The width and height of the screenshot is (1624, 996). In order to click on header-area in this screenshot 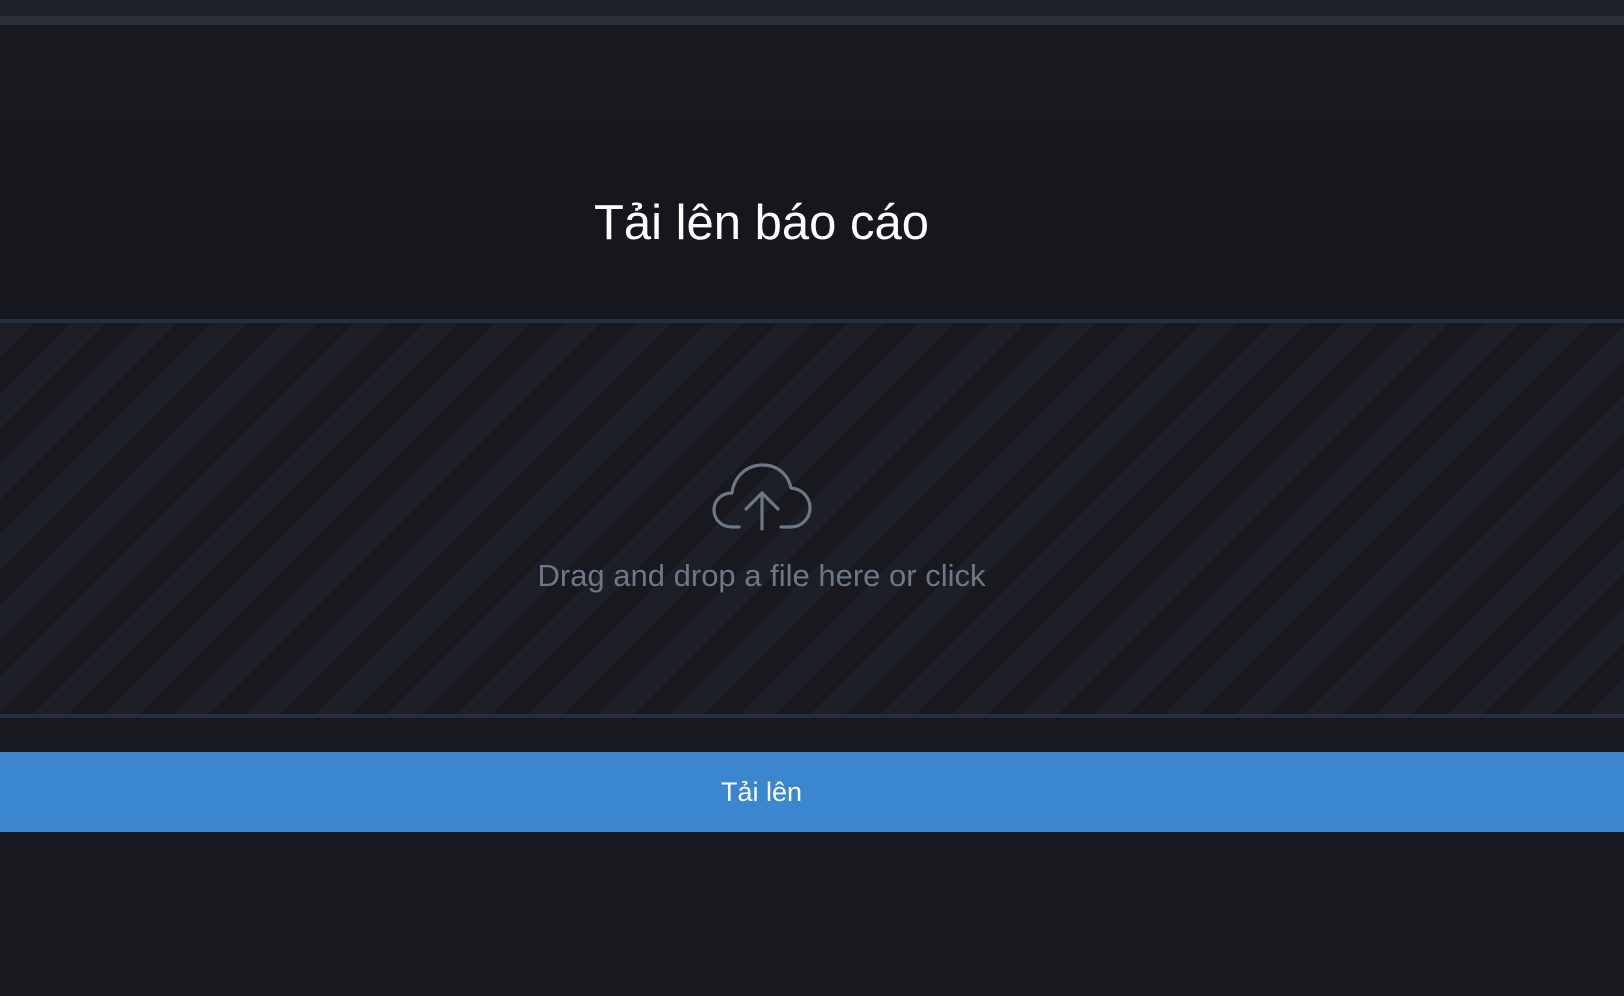, I will do `click(812, 73)`.